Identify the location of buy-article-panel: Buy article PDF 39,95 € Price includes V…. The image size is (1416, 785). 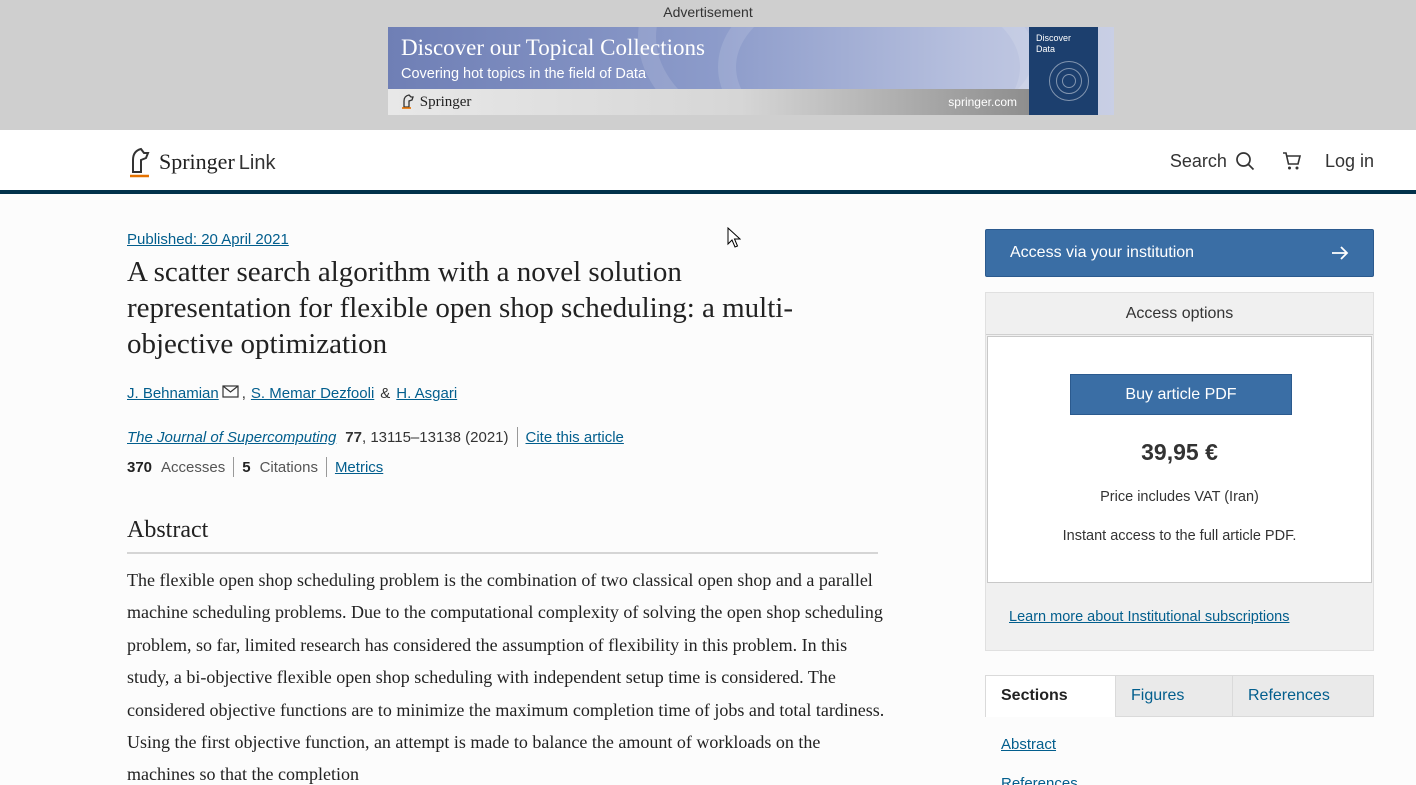
(1179, 459).